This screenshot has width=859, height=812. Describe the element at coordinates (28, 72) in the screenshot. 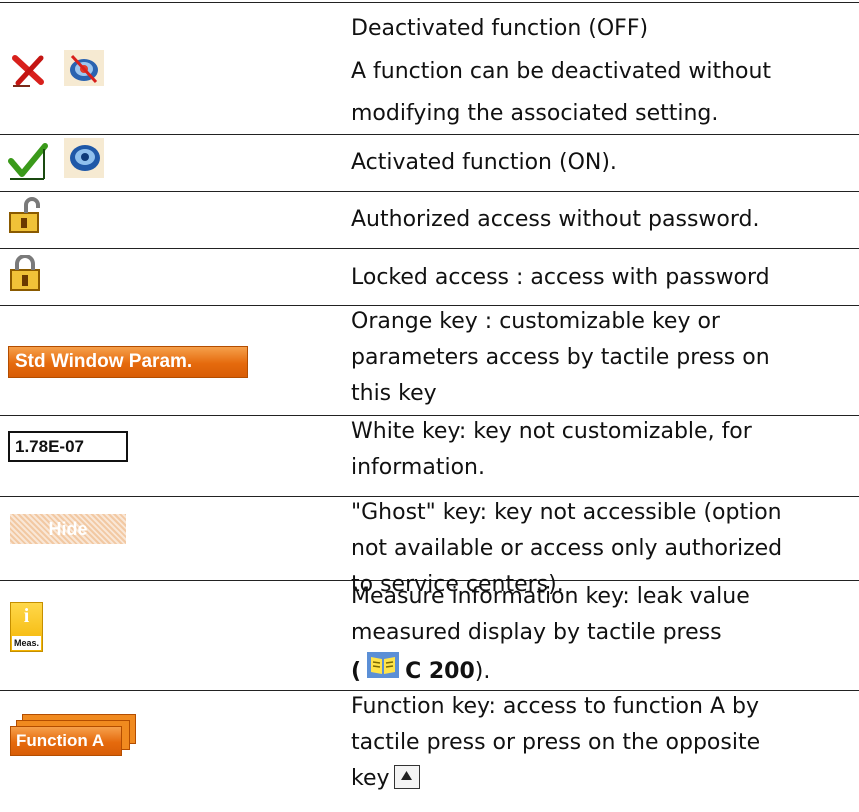

I see `cross-icon` at that location.